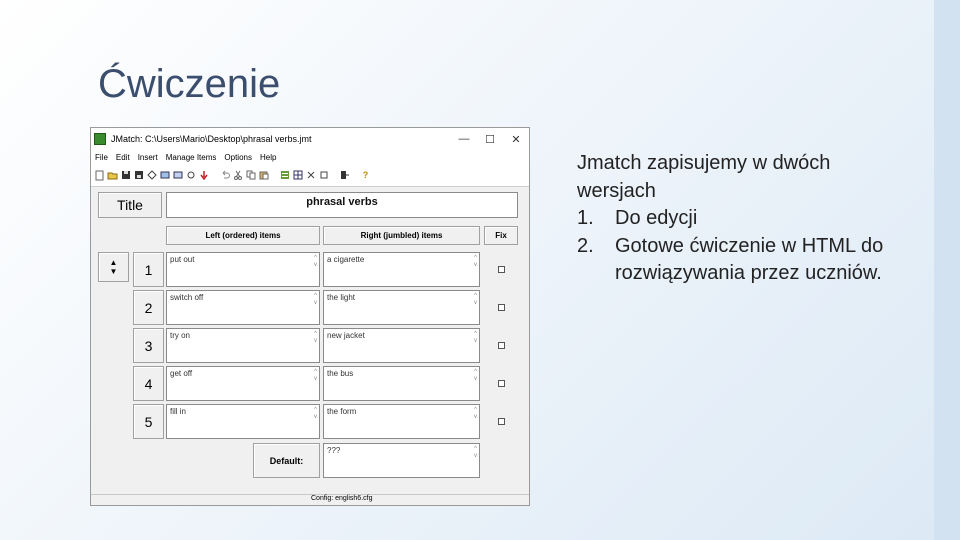  What do you see at coordinates (180, 335) in the screenshot?
I see `left-item-text: try on` at bounding box center [180, 335].